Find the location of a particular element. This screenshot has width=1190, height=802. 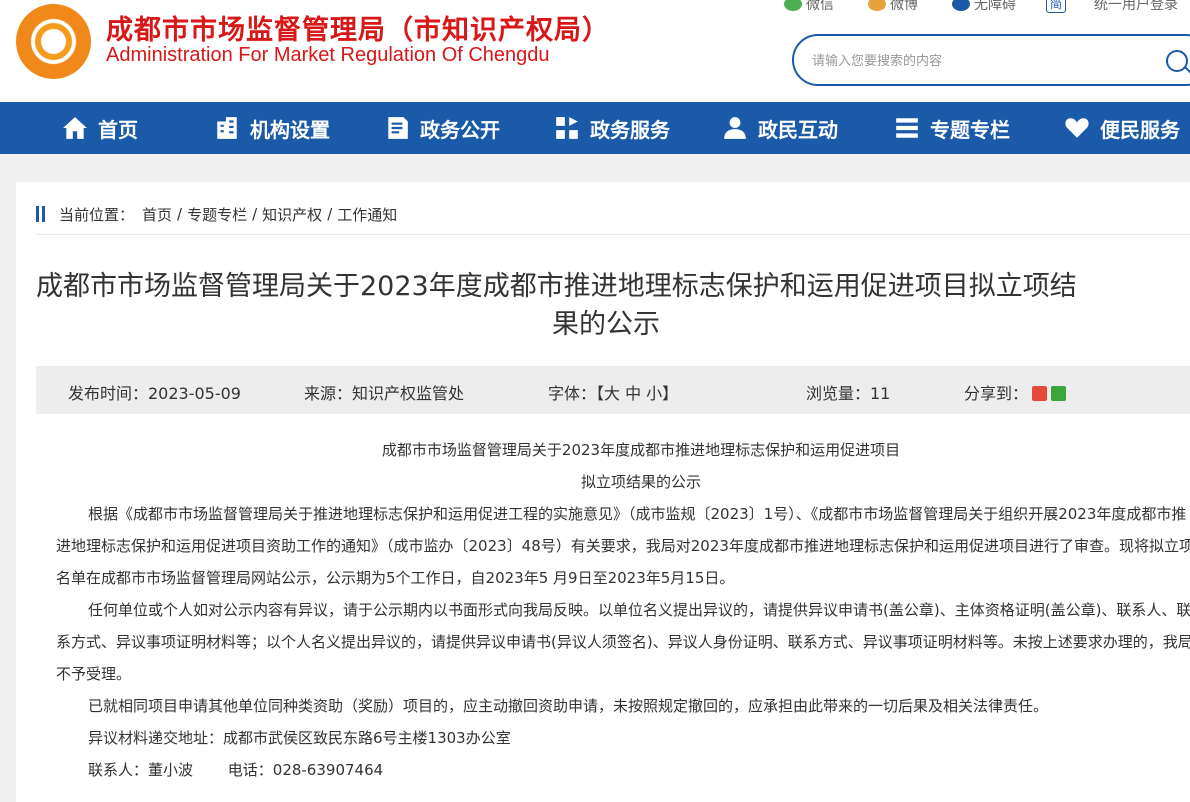

simplified-toggle: 简 is located at coordinates (1056, 6).